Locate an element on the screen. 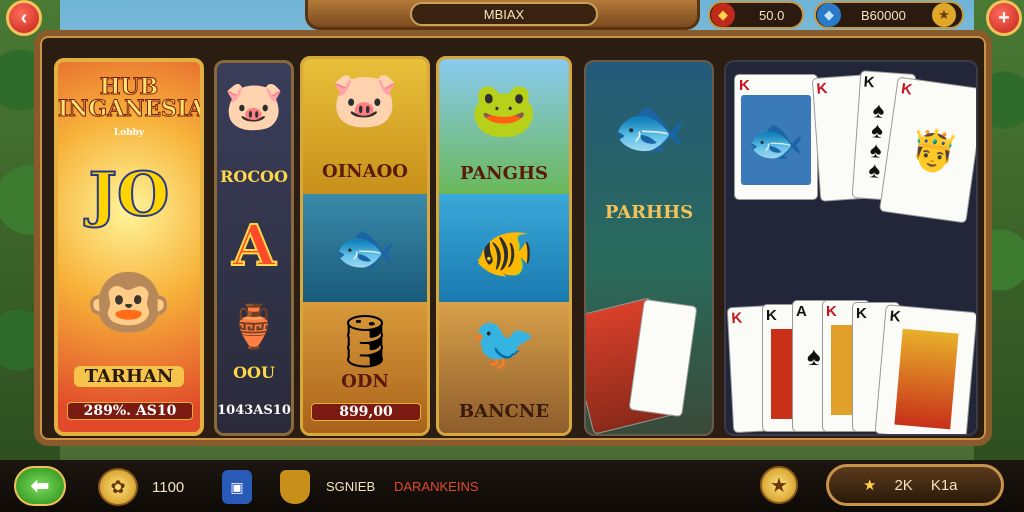 Image resolution: width=1024 pixels, height=512 pixels. rewards-value: 2K is located at coordinates (903, 485).